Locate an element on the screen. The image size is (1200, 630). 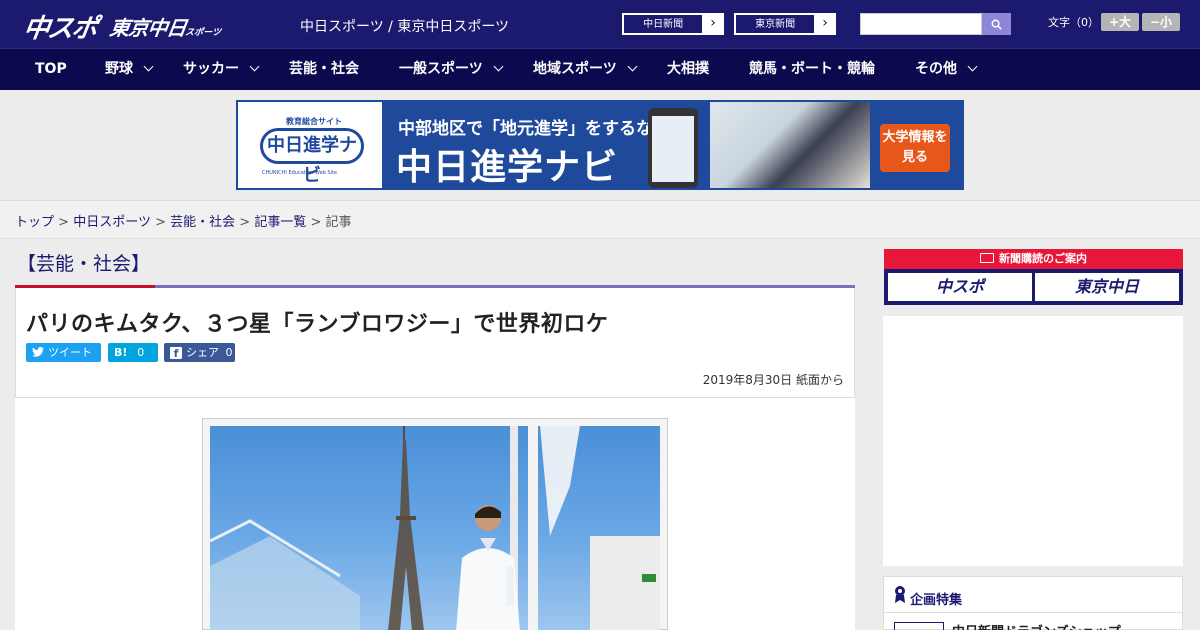
hatena-icon: B! is located at coordinates (121, 352).